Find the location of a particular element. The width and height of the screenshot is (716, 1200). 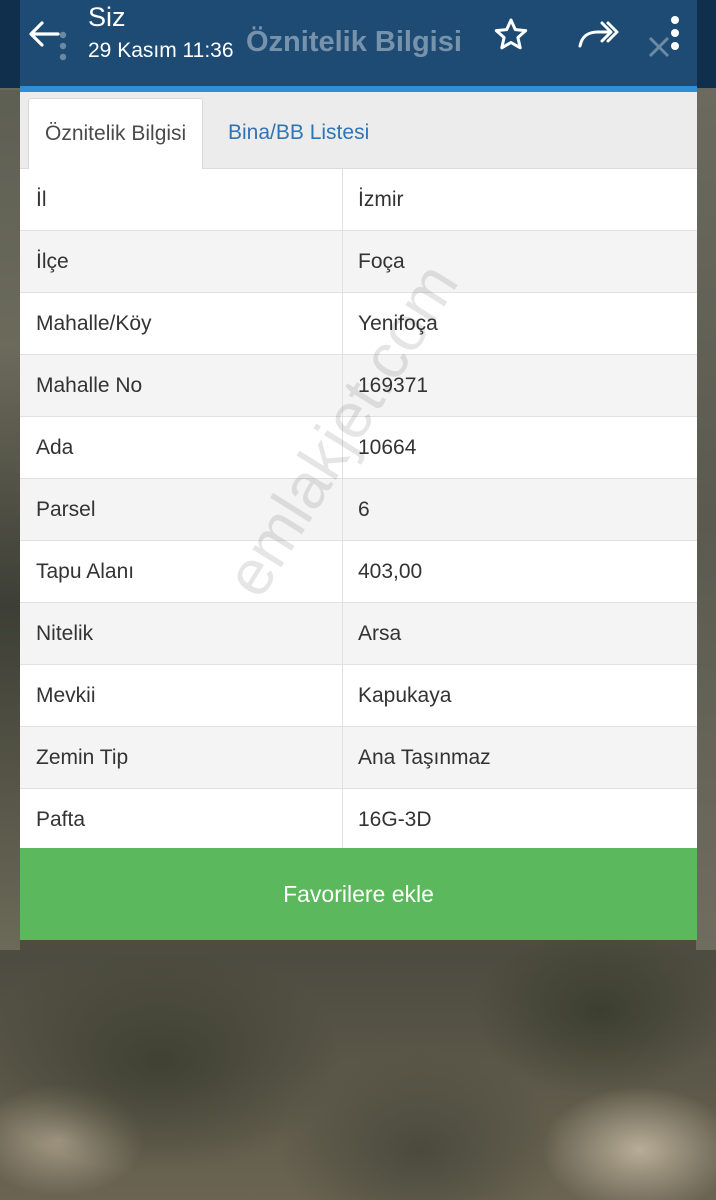

attribute-key: Pafta is located at coordinates (61, 819).